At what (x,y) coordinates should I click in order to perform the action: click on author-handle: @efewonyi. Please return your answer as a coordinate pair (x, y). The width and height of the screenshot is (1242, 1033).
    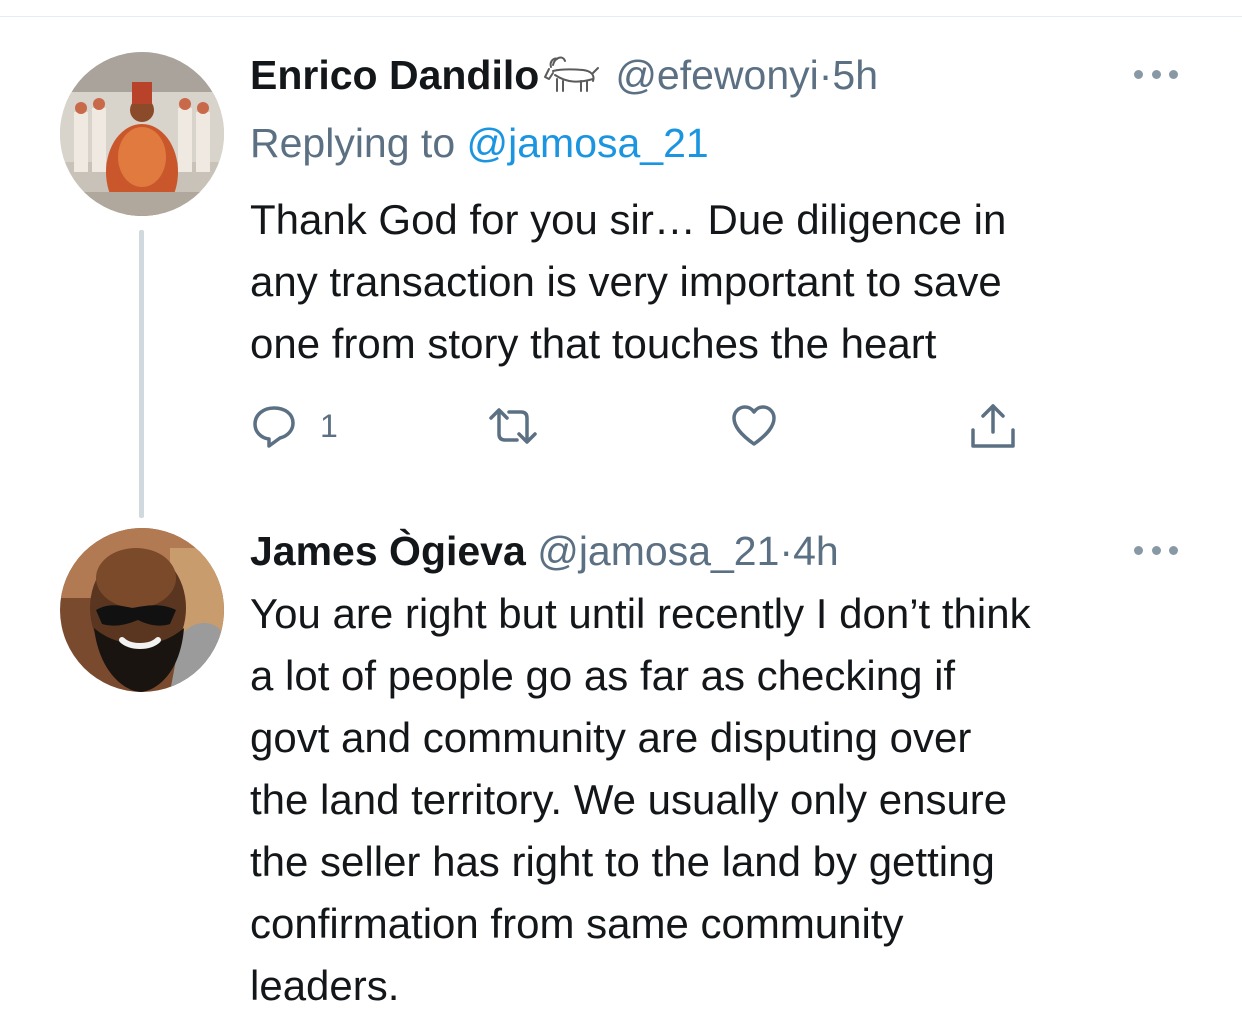
    Looking at the image, I should click on (716, 75).